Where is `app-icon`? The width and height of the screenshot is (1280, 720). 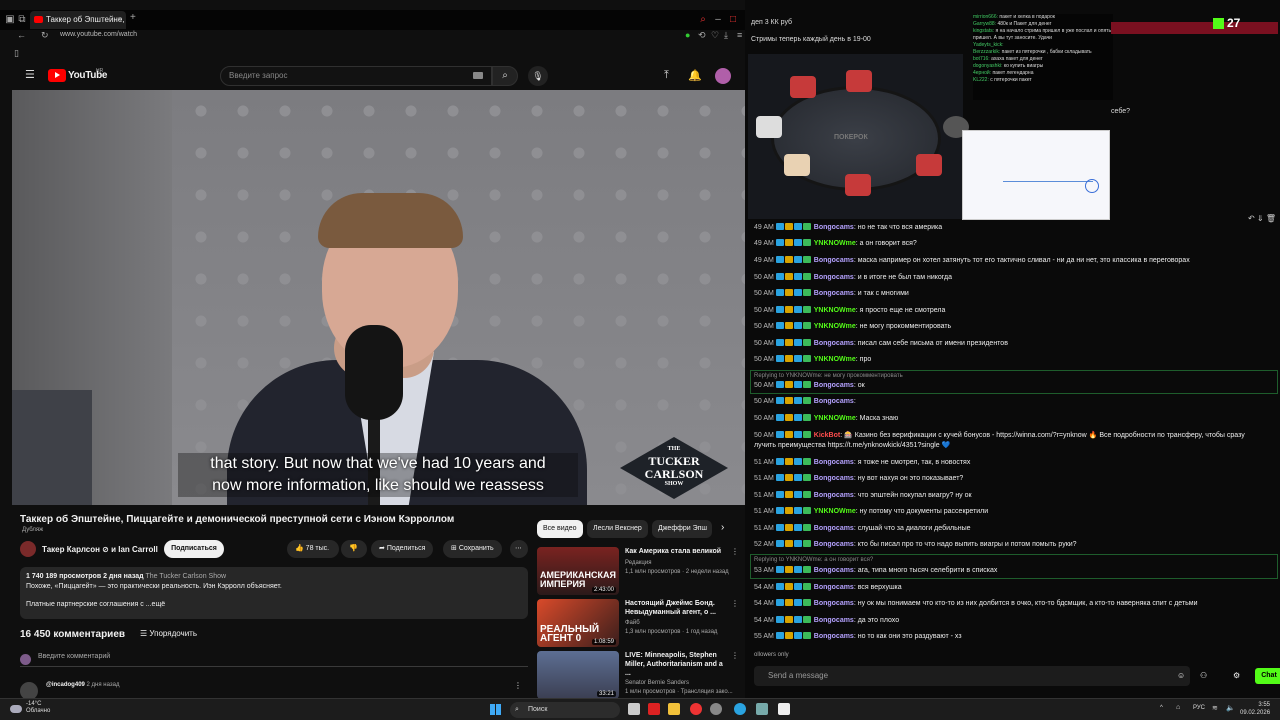 app-icon is located at coordinates (762, 709).